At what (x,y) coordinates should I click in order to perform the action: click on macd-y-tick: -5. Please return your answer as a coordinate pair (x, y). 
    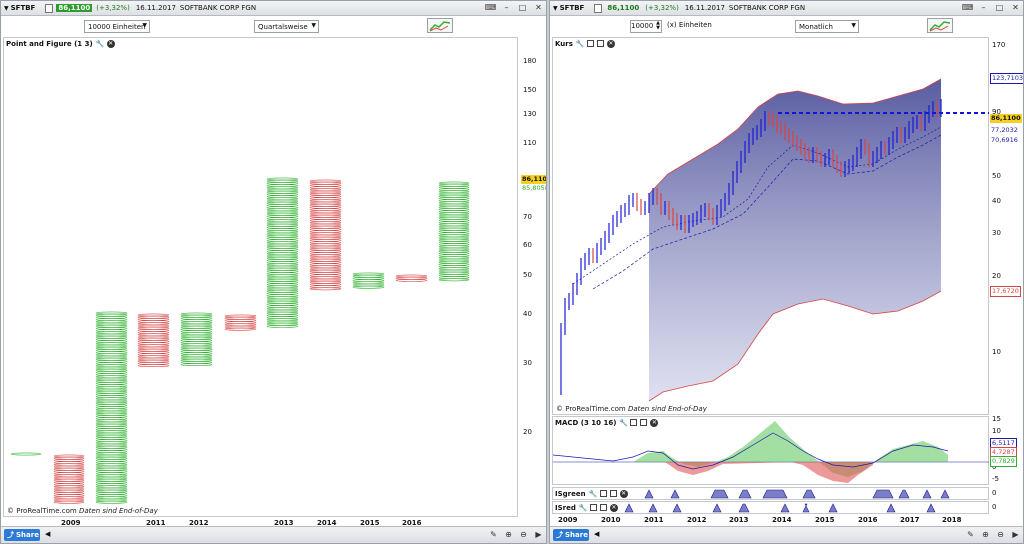
    Looking at the image, I should click on (995, 479).